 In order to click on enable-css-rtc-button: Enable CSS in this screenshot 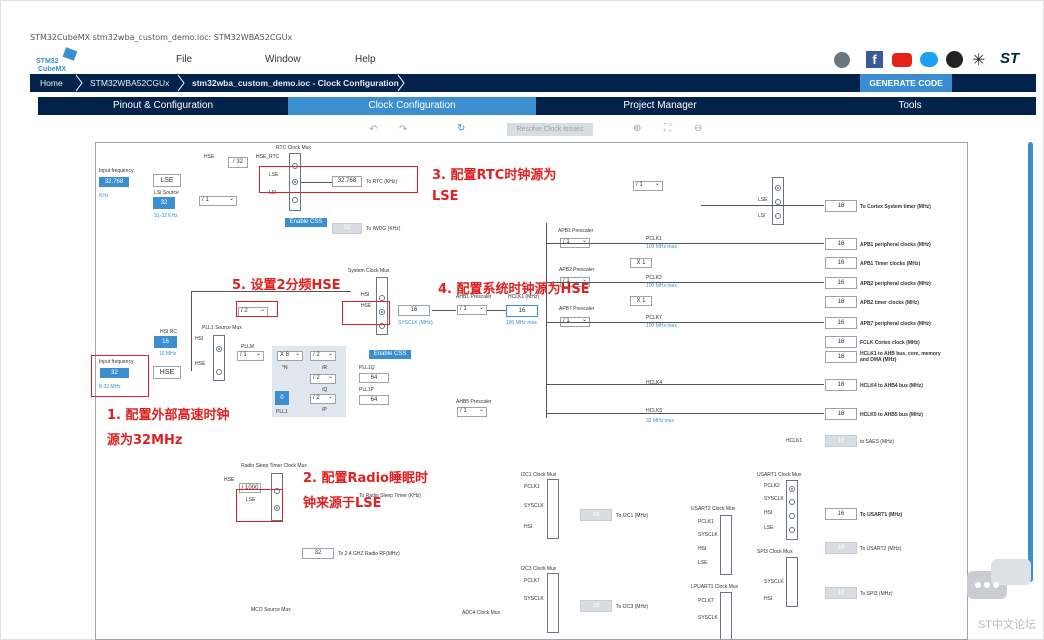, I will do `click(306, 222)`.